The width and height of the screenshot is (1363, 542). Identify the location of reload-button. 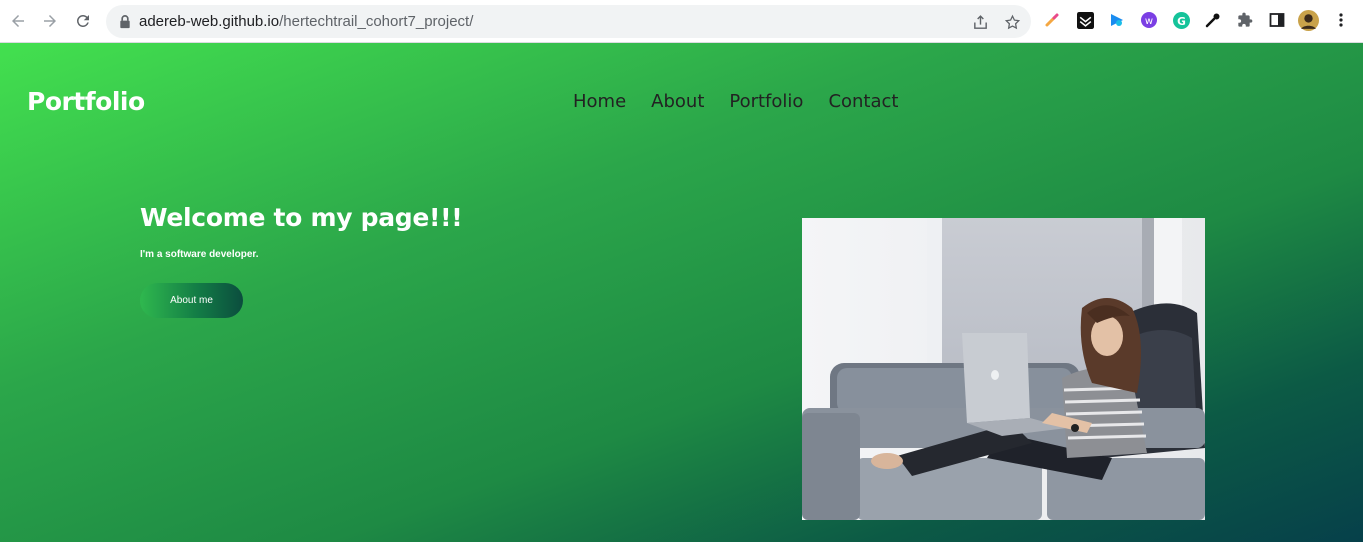
(83, 21).